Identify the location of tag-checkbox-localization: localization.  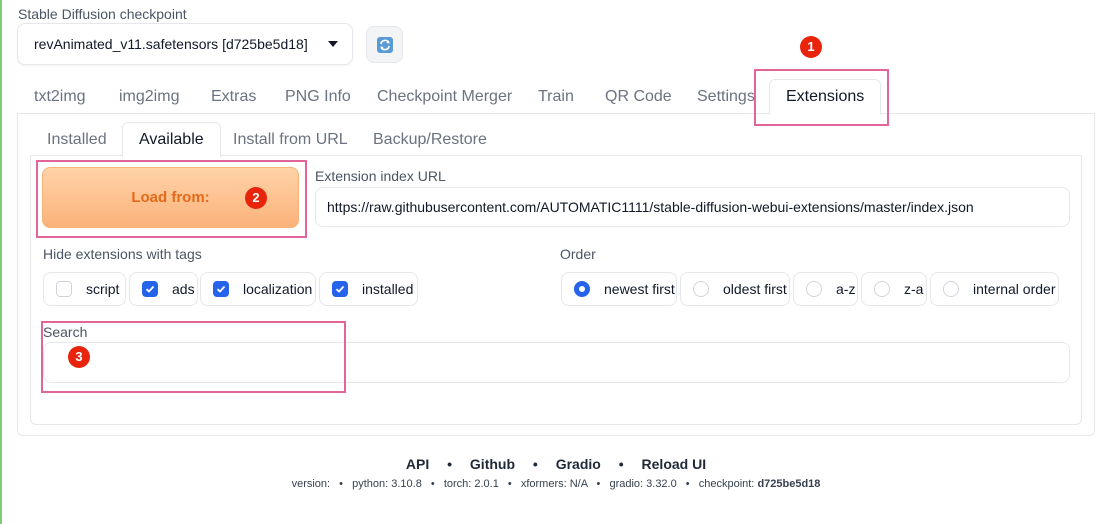
(258, 289).